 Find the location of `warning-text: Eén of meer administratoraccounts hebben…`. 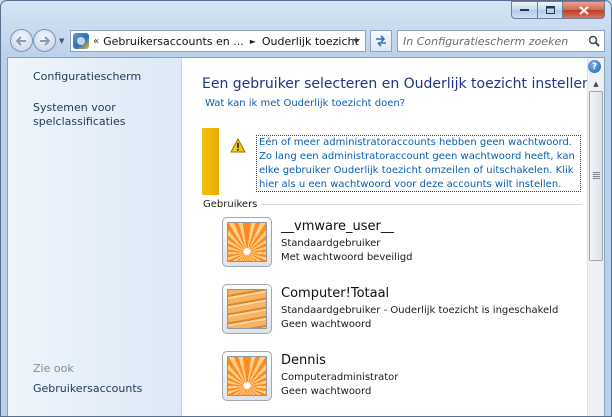

warning-text: Eén of meer administratoraccounts hebben… is located at coordinates (418, 163).